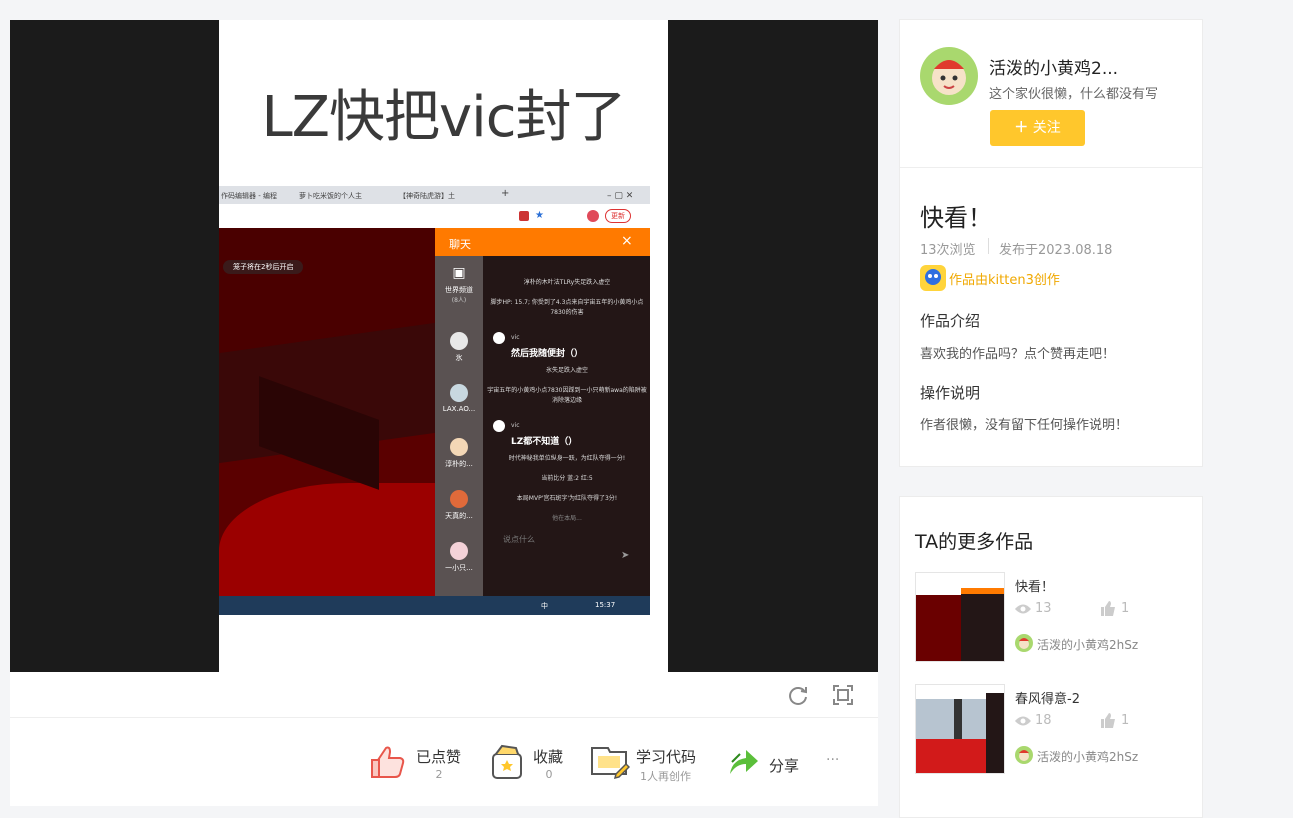 The width and height of the screenshot is (1293, 818). I want to click on world-channel-count: (8人), so click(459, 300).